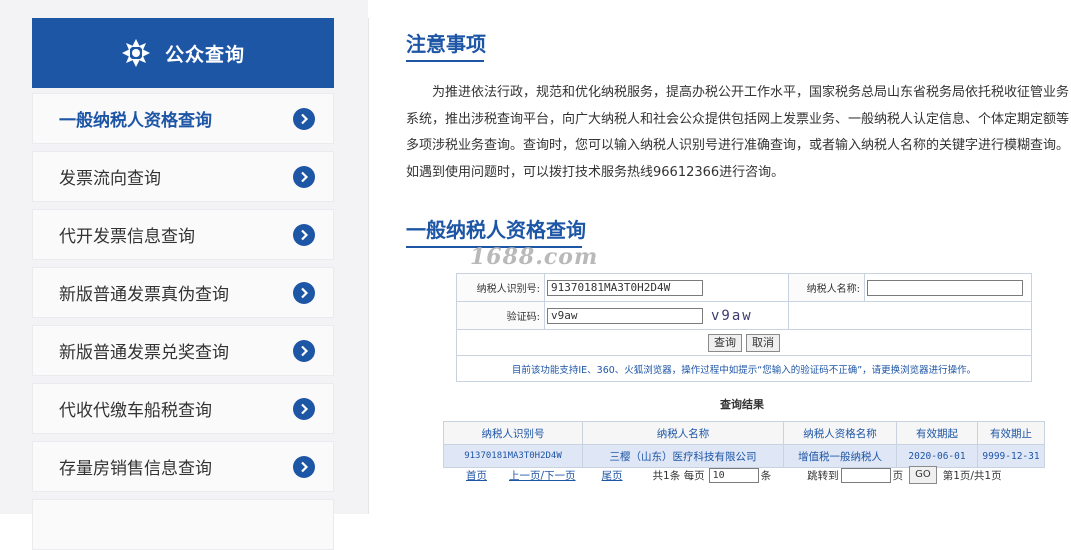  What do you see at coordinates (368, 266) in the screenshot?
I see `divider` at bounding box center [368, 266].